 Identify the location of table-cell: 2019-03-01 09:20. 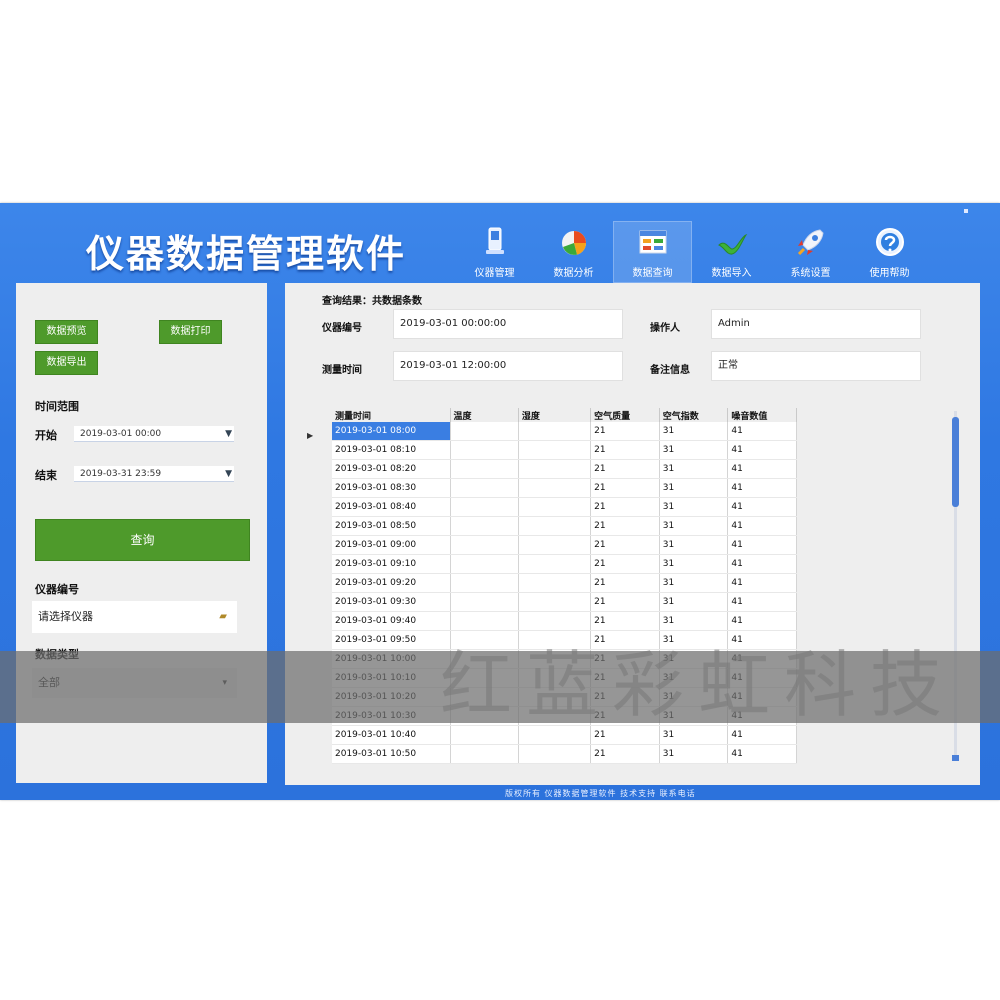
(391, 583).